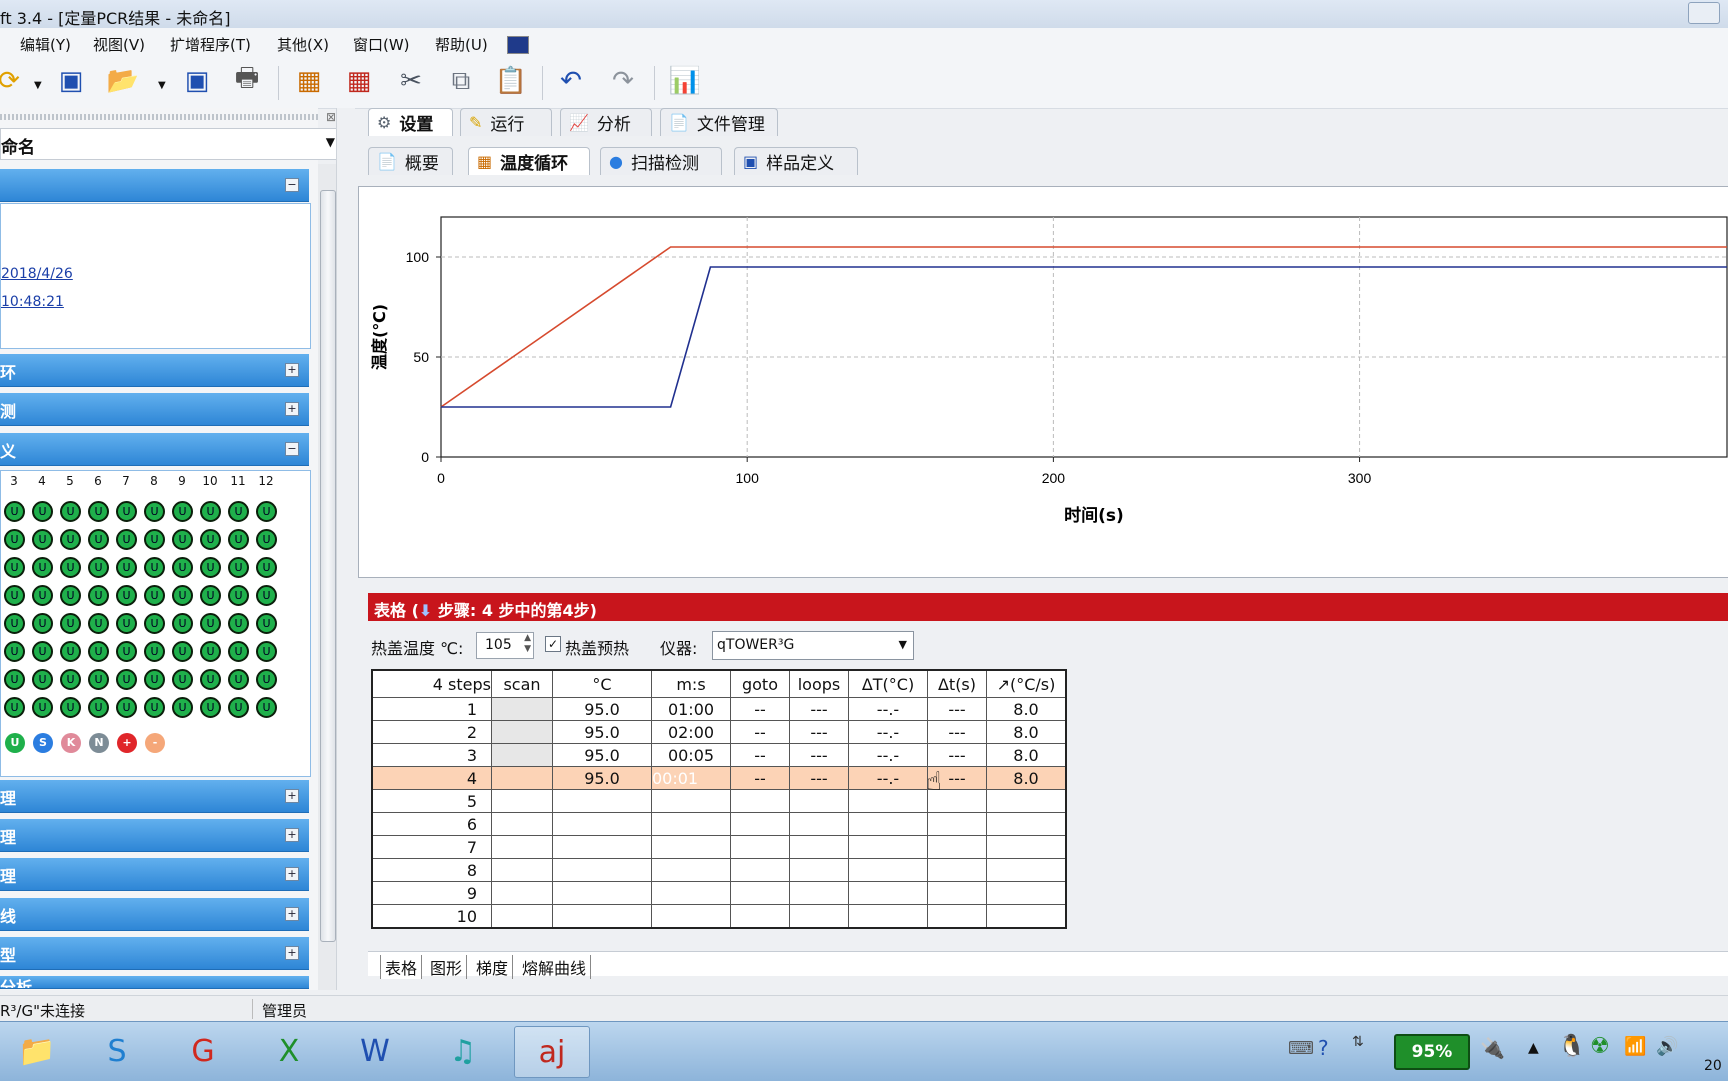  Describe the element at coordinates (691, 732) in the screenshot. I see `table-cell: 02:00` at that location.